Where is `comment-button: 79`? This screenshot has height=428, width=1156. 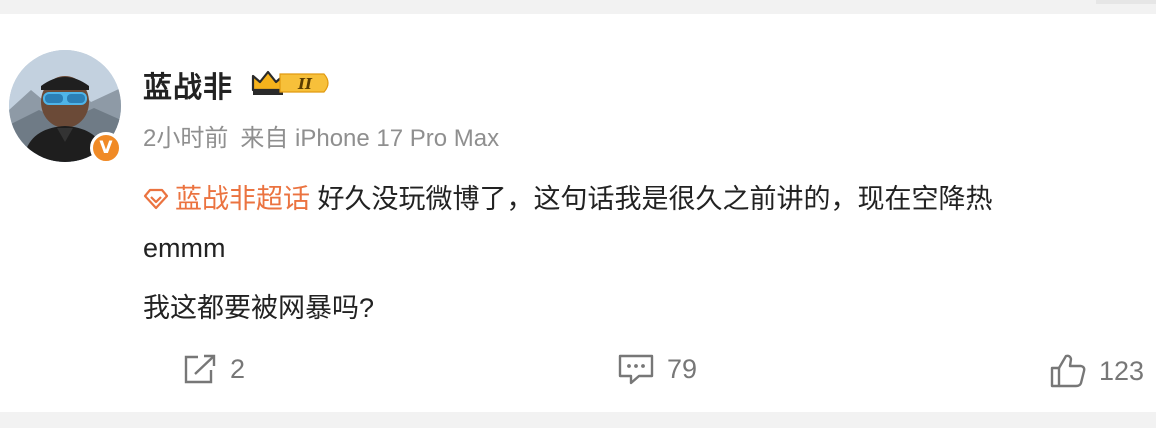
comment-button: 79 is located at coordinates (657, 369).